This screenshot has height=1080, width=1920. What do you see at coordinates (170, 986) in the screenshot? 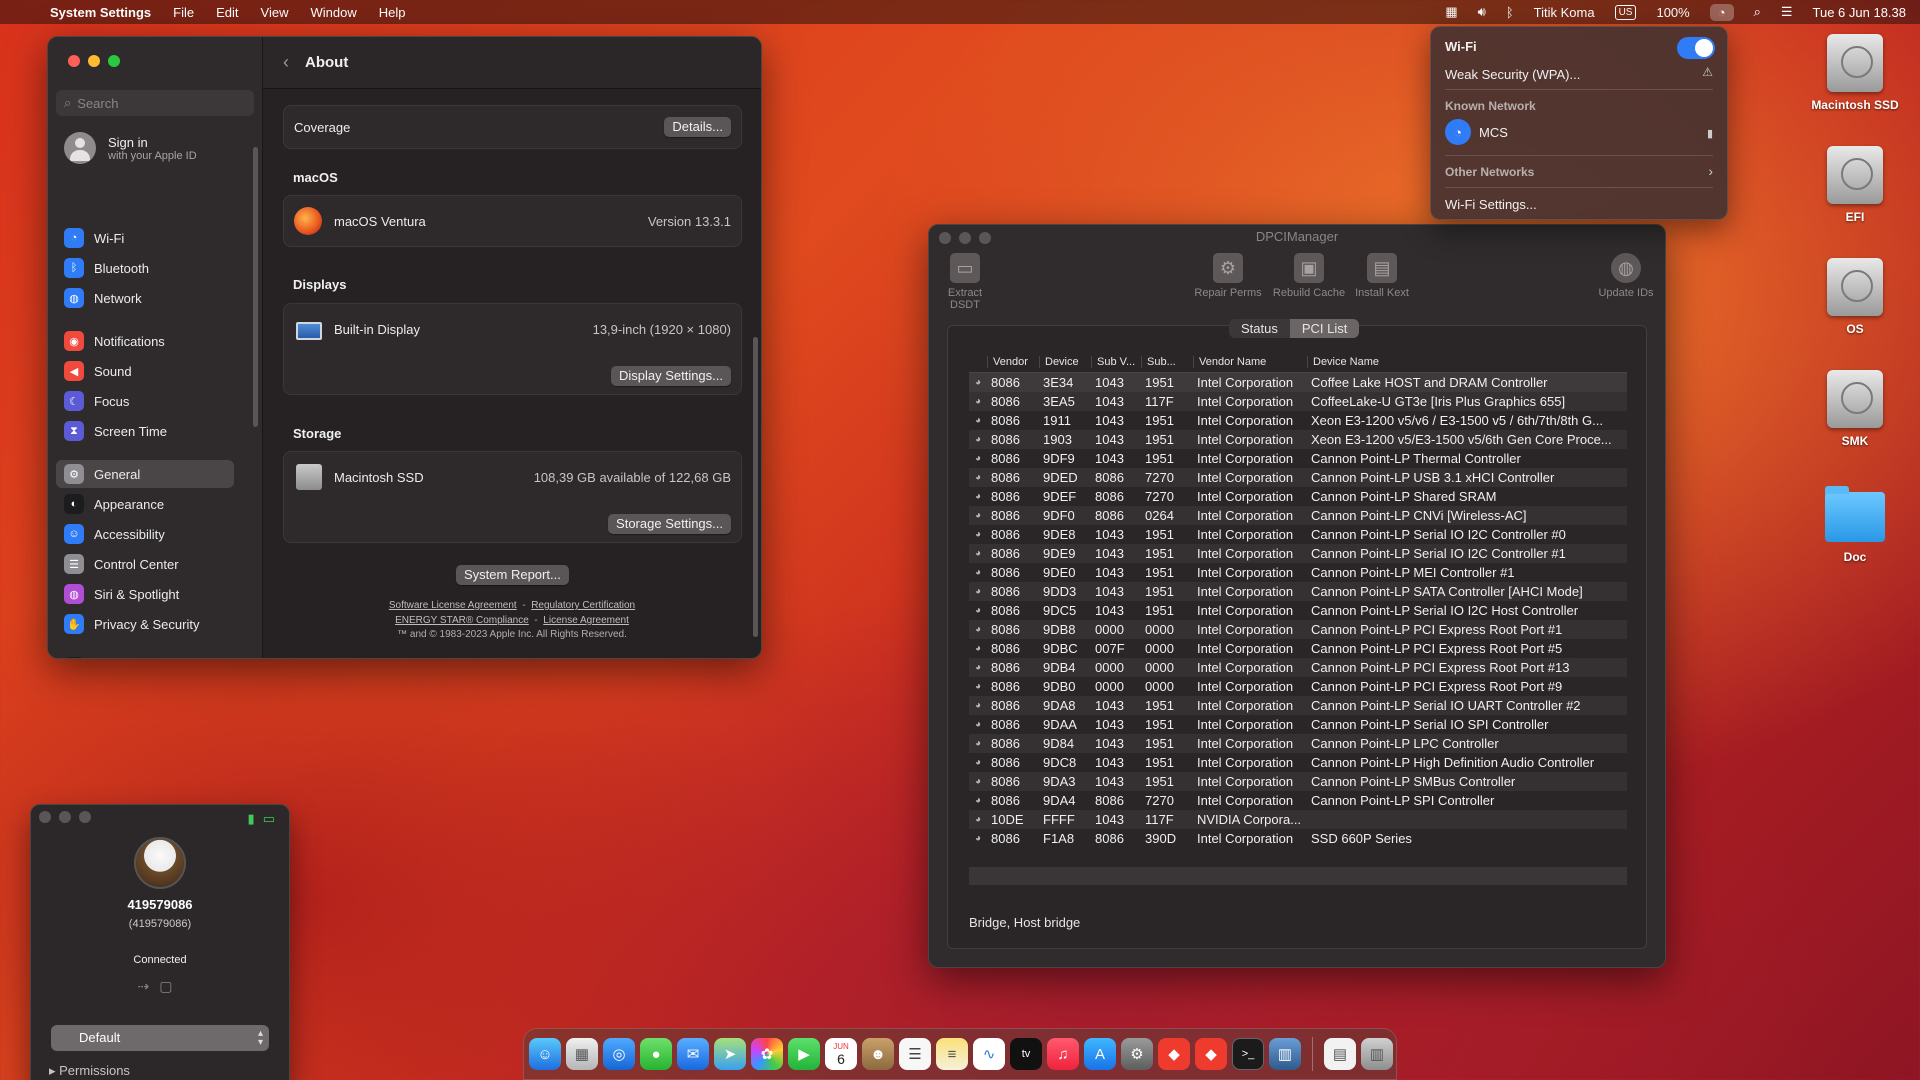
I see `chat-icon: ▢` at bounding box center [170, 986].